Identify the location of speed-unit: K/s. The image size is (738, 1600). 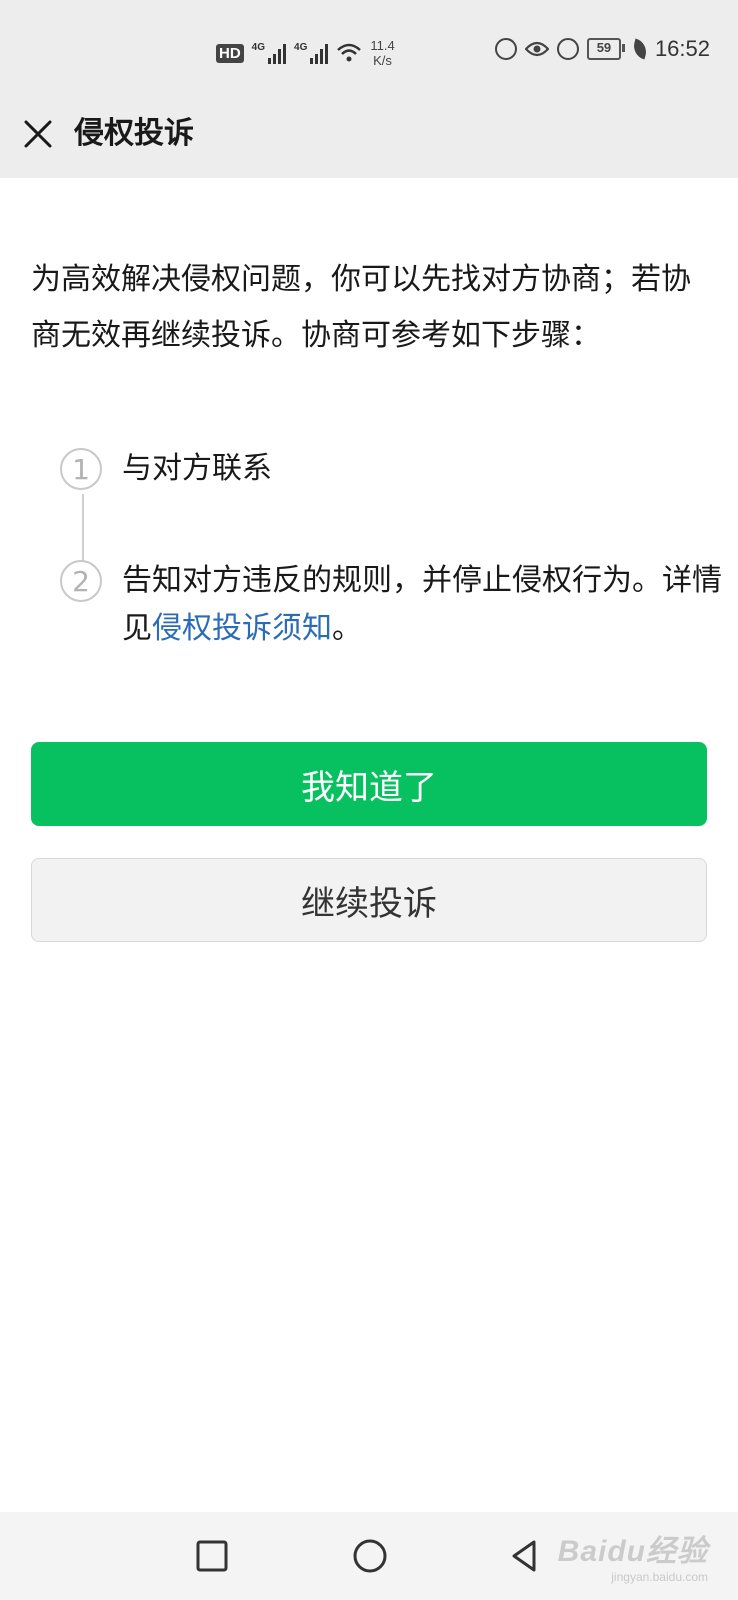
(382, 60).